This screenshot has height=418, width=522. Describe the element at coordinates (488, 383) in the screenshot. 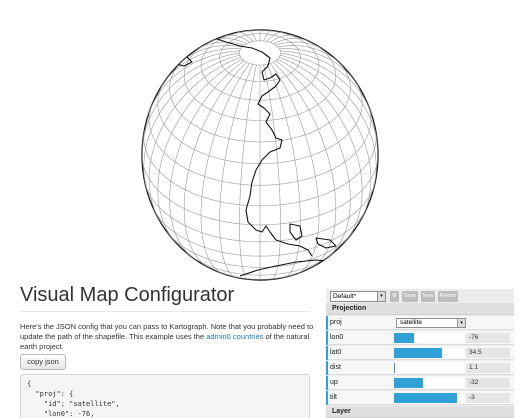

I see `up-input: -32` at that location.